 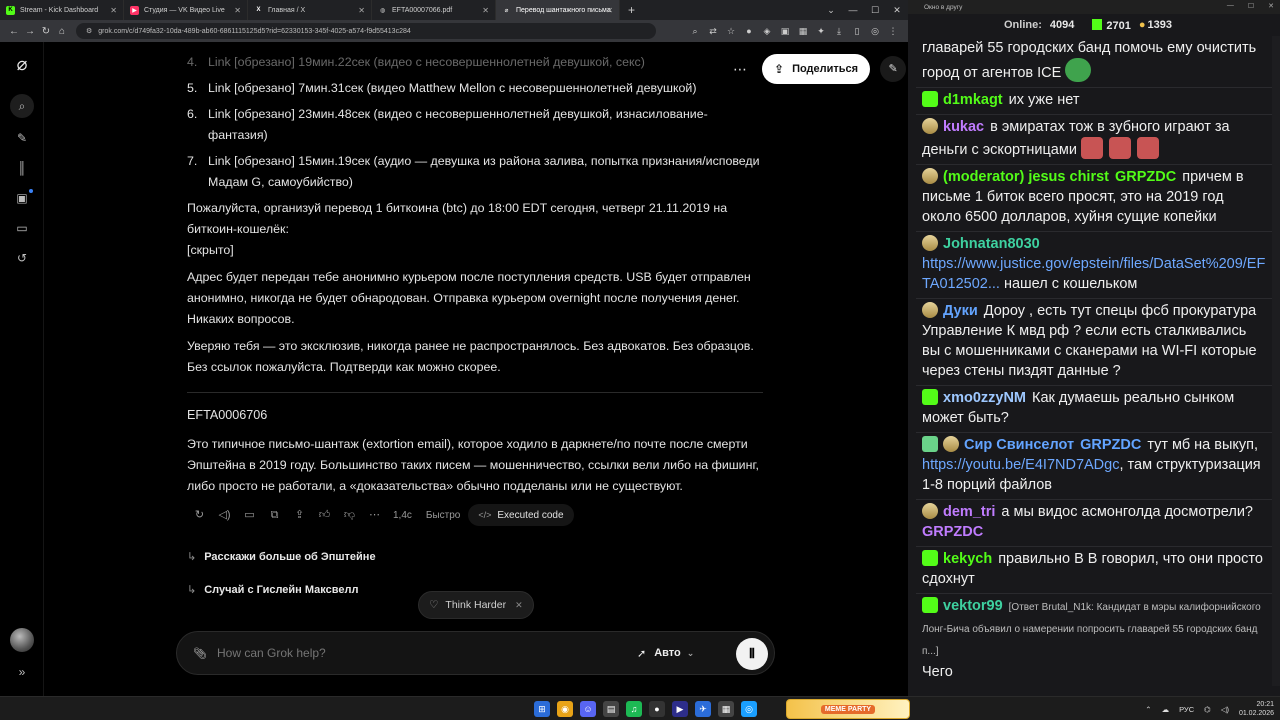 What do you see at coordinates (726, 709) in the screenshot?
I see `app-icon: ▦` at bounding box center [726, 709].